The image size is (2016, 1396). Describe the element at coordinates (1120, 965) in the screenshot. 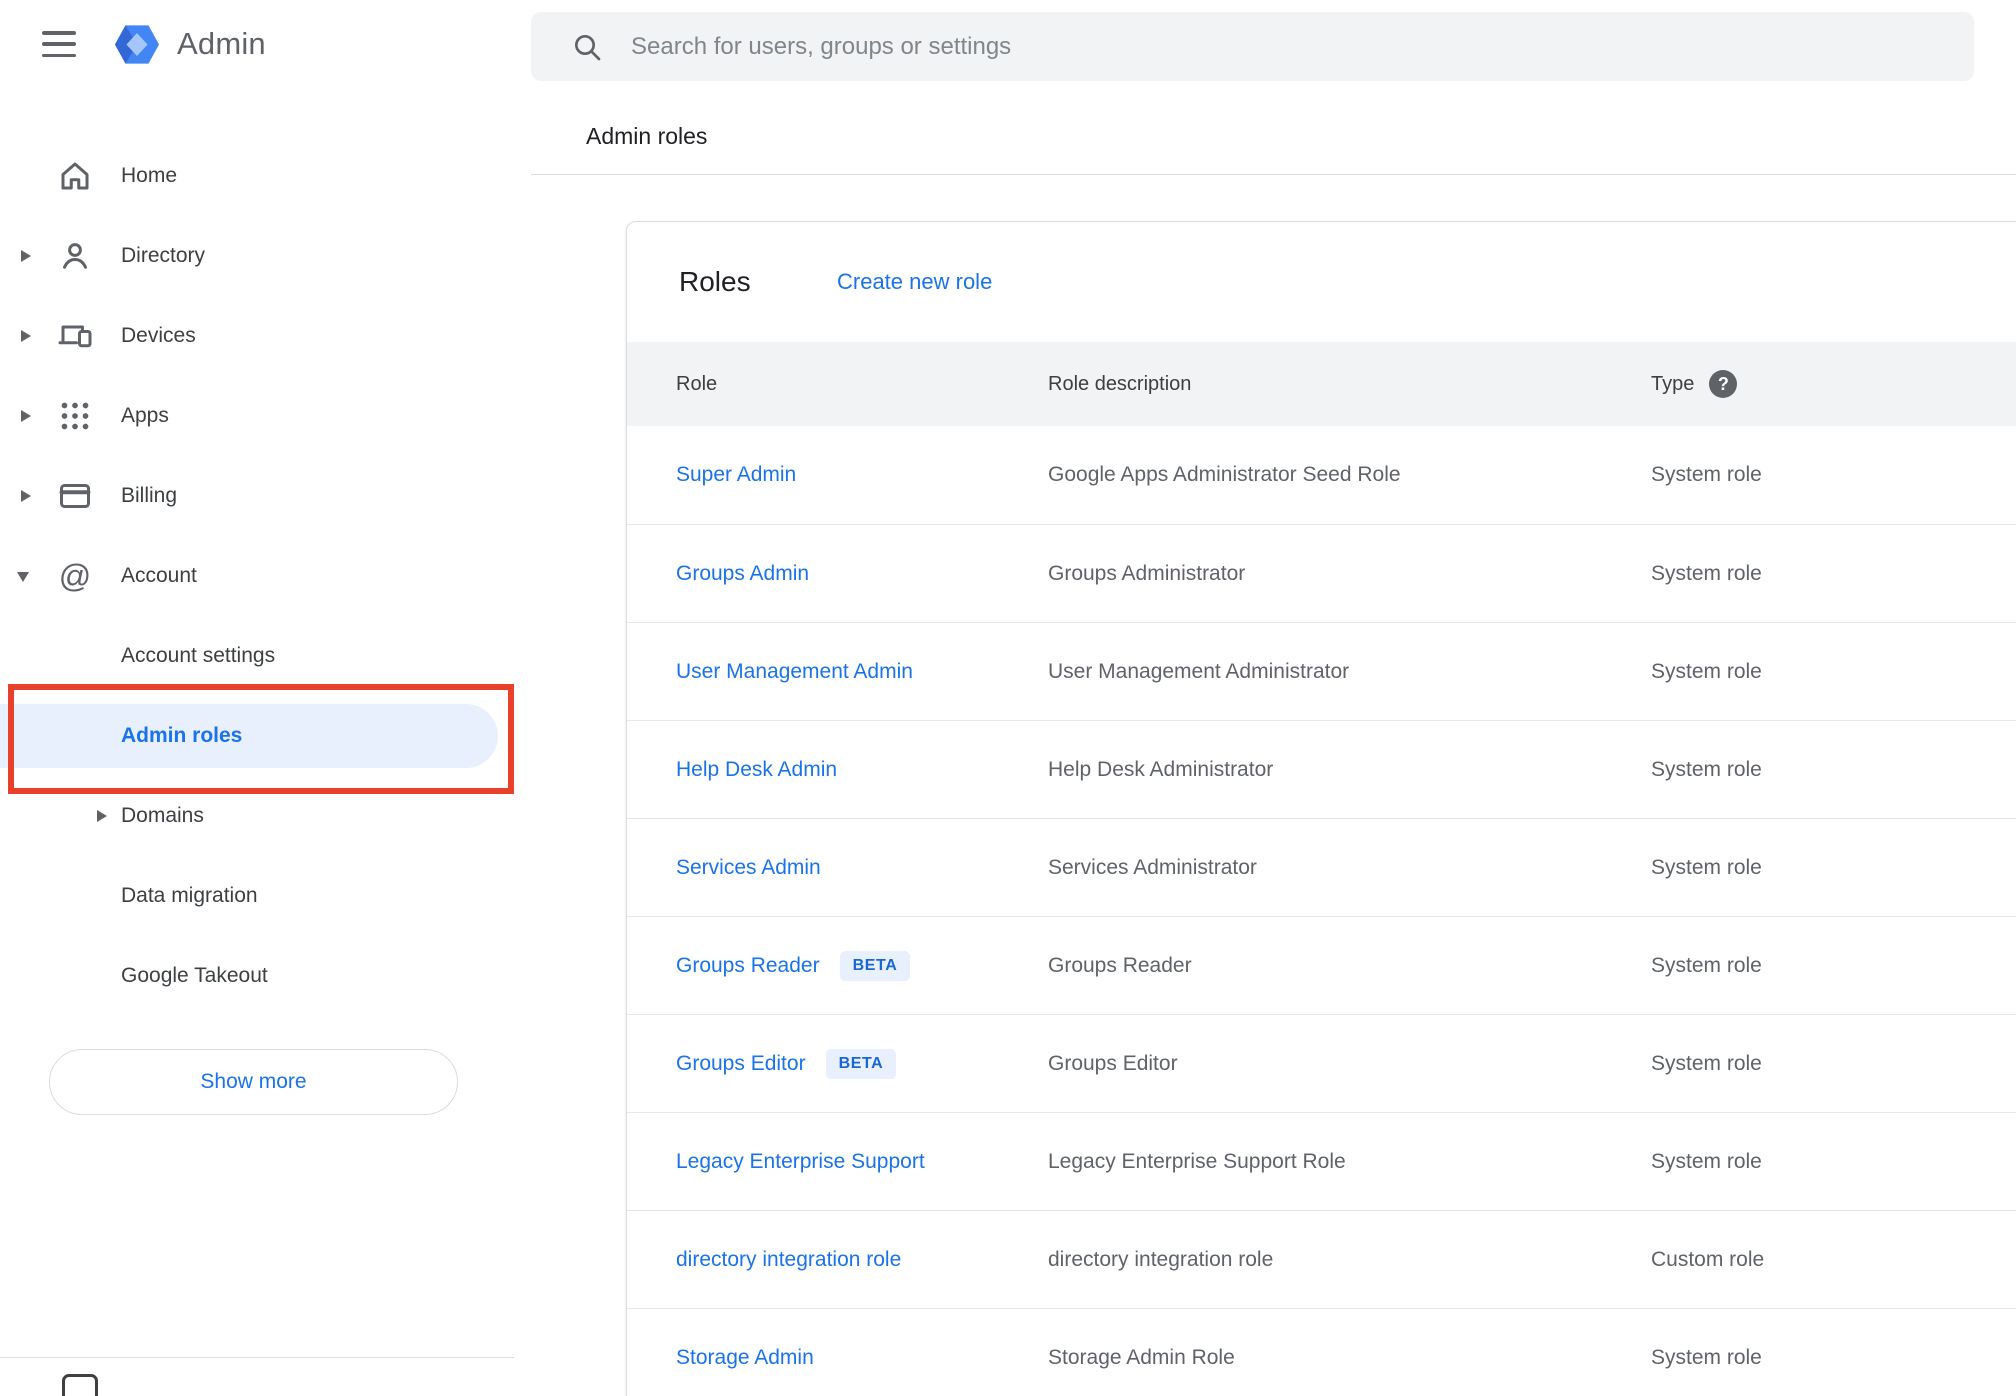

I see `role-description: Groups Reader` at that location.